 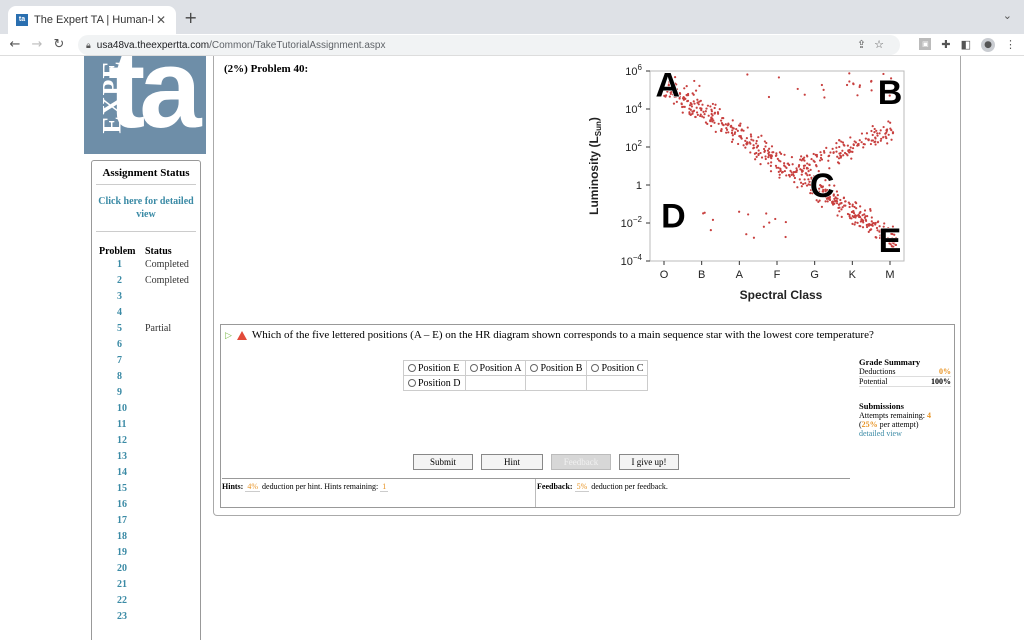 What do you see at coordinates (146, 361) in the screenshot?
I see `problem-row: 7` at bounding box center [146, 361].